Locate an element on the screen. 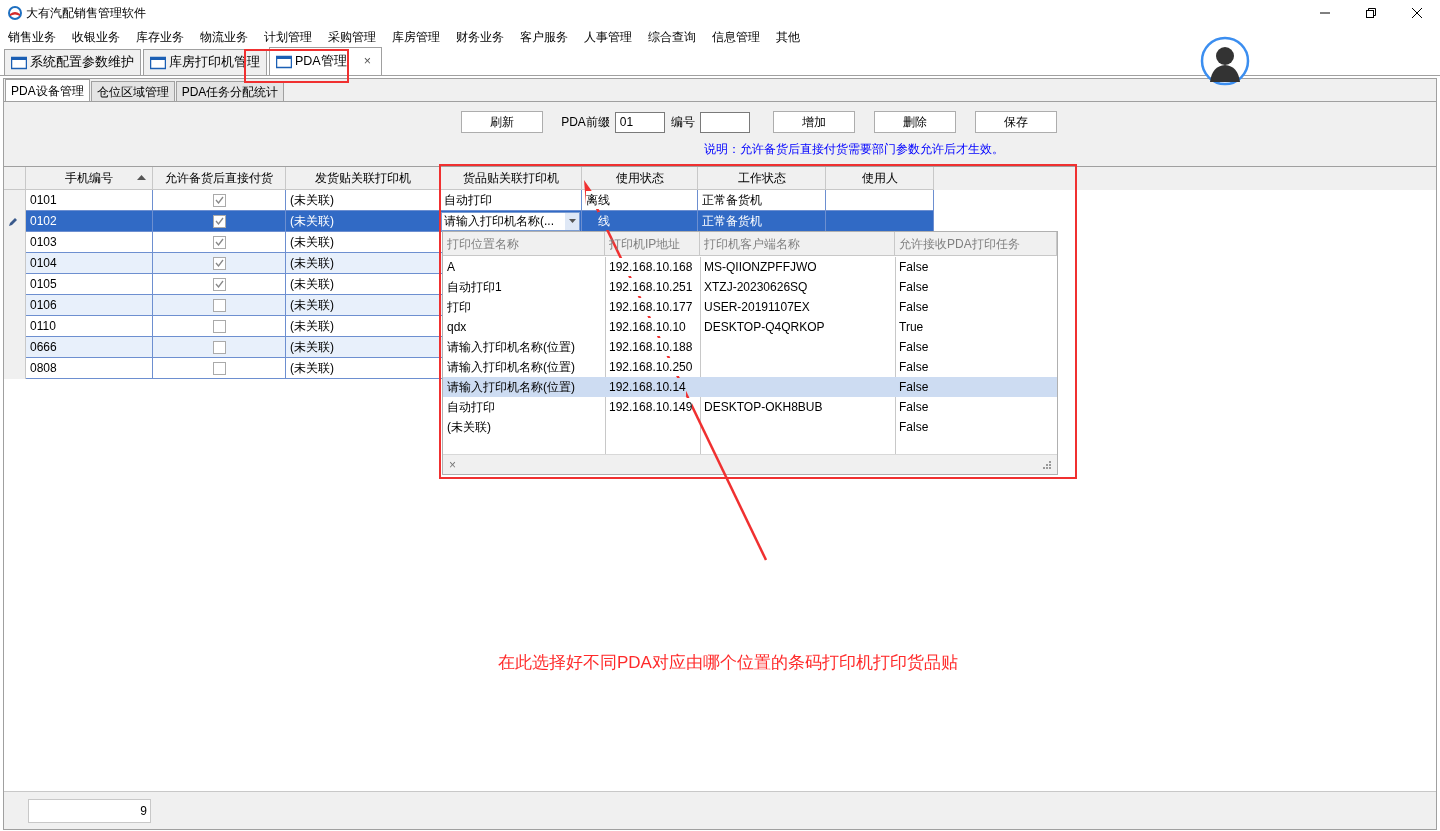 Image resolution: width=1440 pixels, height=831 pixels. refresh-button: 刷新 is located at coordinates (502, 122).